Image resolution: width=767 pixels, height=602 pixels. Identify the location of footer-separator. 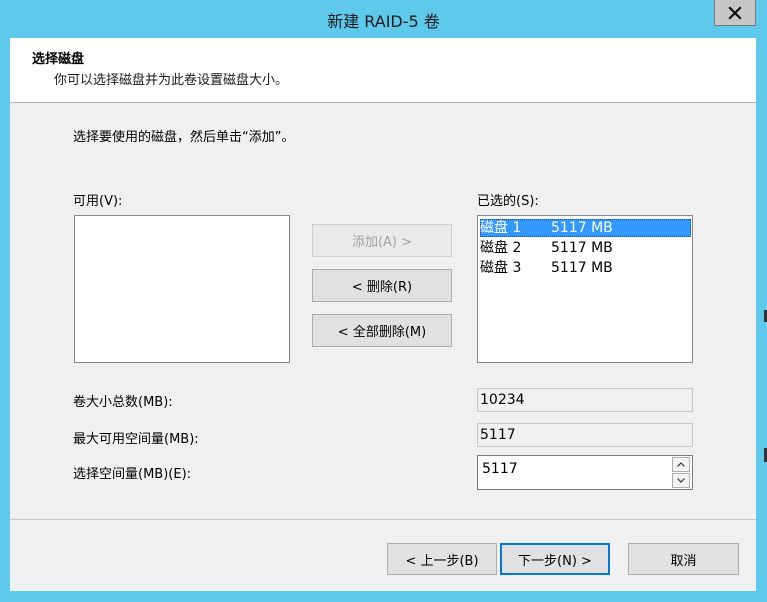
(383, 519).